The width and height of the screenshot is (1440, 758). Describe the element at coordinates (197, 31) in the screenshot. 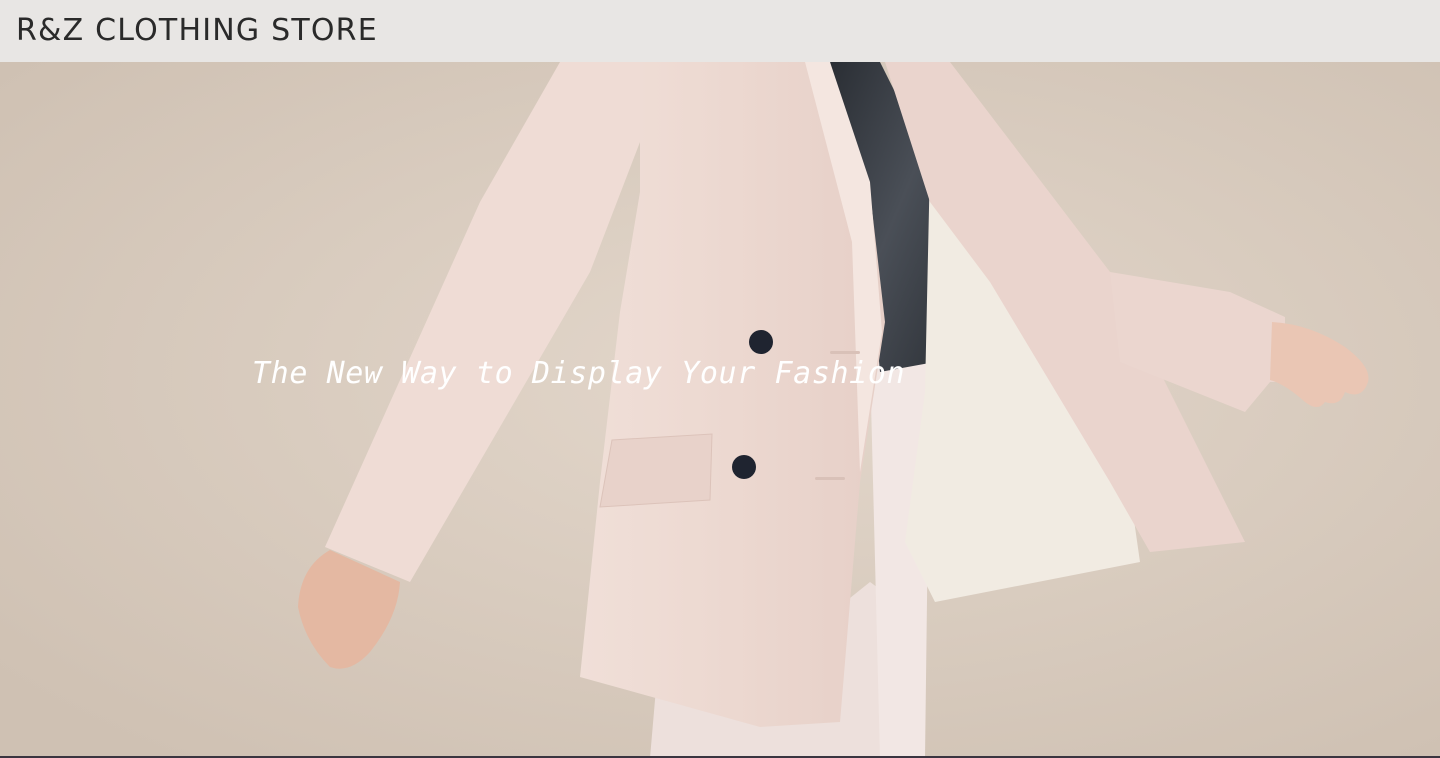

I see `brand-logo-text: R&Z CLOTHING STORE` at that location.